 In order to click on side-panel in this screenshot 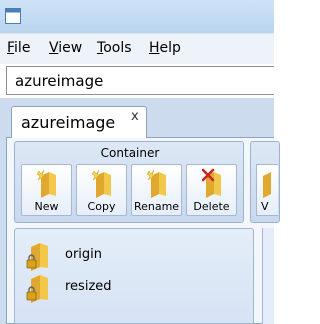, I will do `click(268, 276)`.